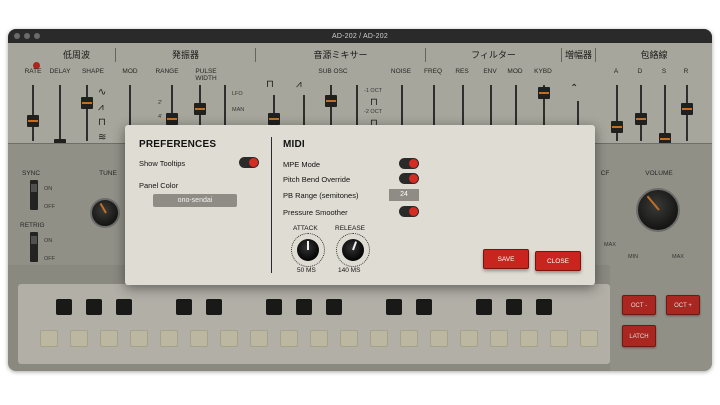 Image resolution: width=720 pixels, height=405 pixels. Describe the element at coordinates (249, 162) in the screenshot. I see `show-tooltips-toggle` at that location.